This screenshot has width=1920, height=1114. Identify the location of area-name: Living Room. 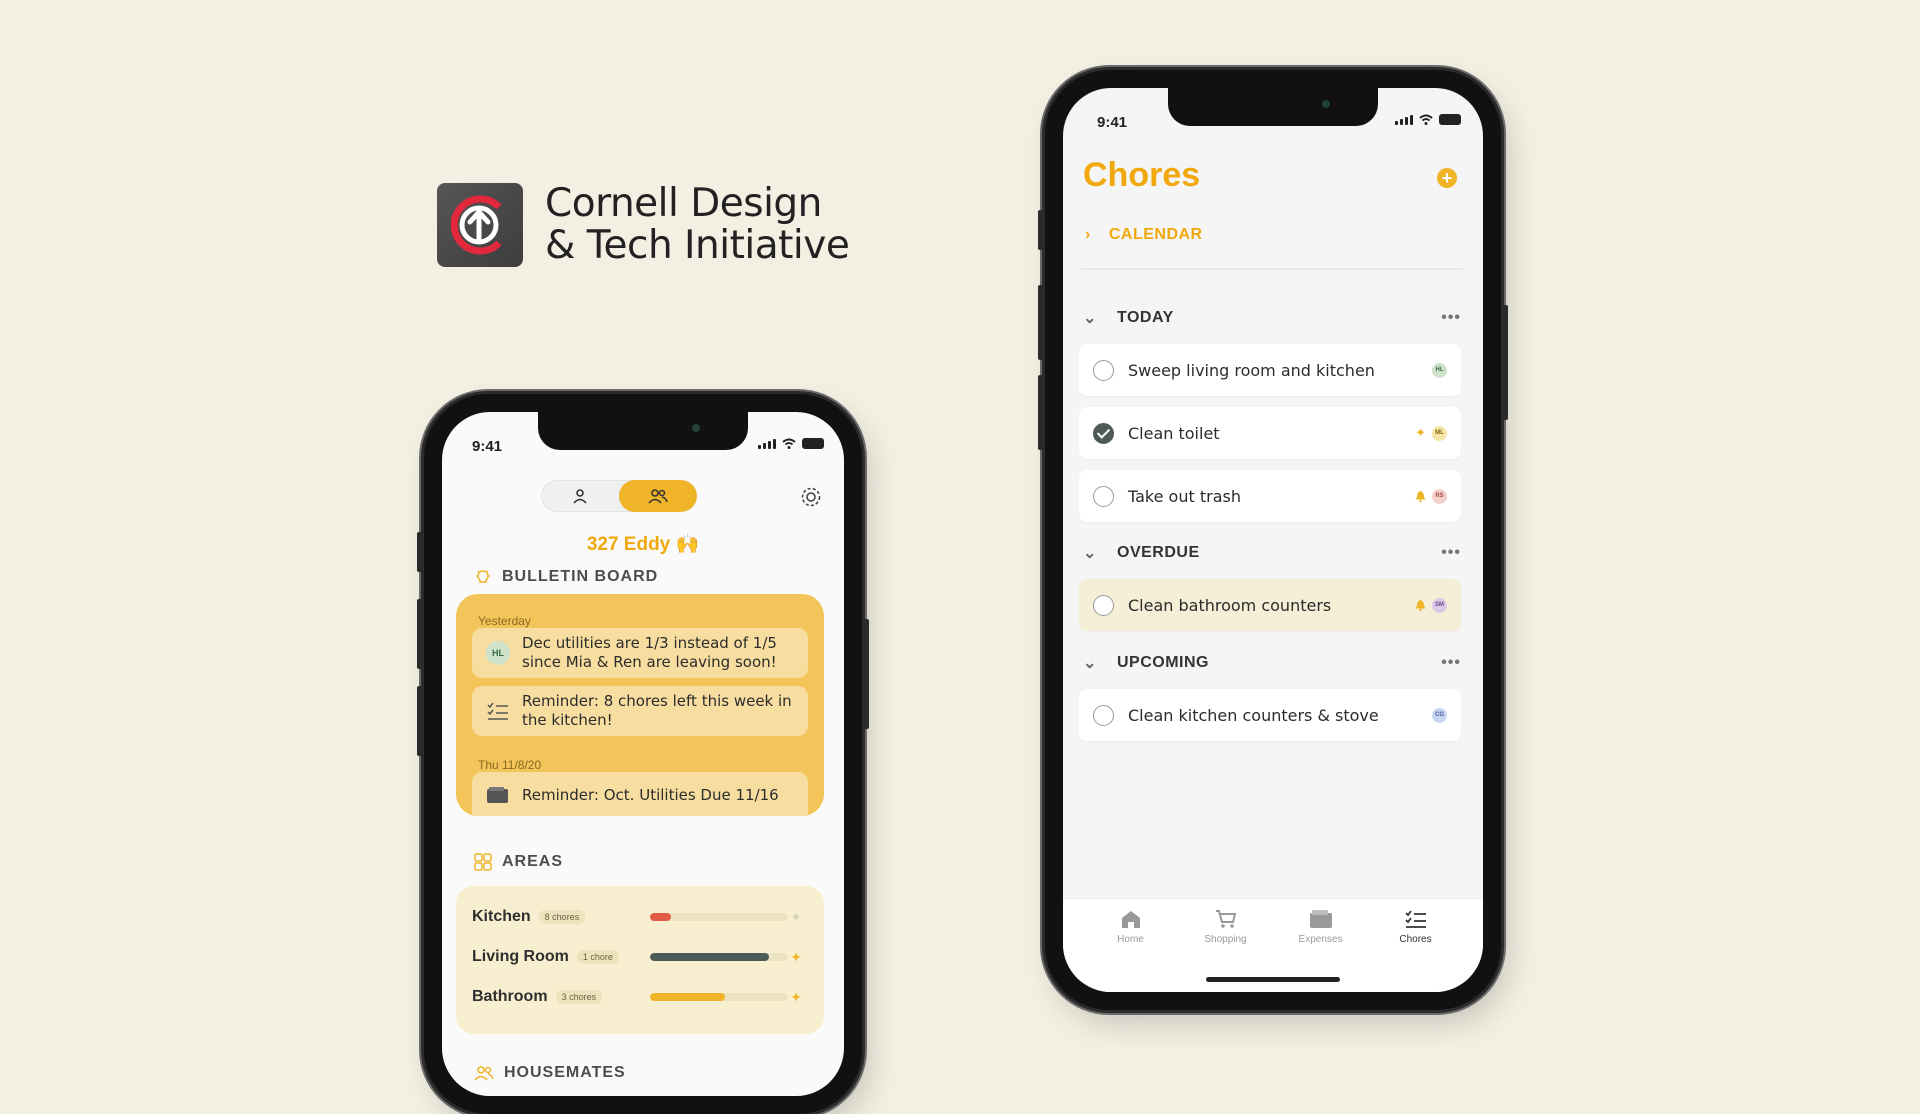
(520, 956).